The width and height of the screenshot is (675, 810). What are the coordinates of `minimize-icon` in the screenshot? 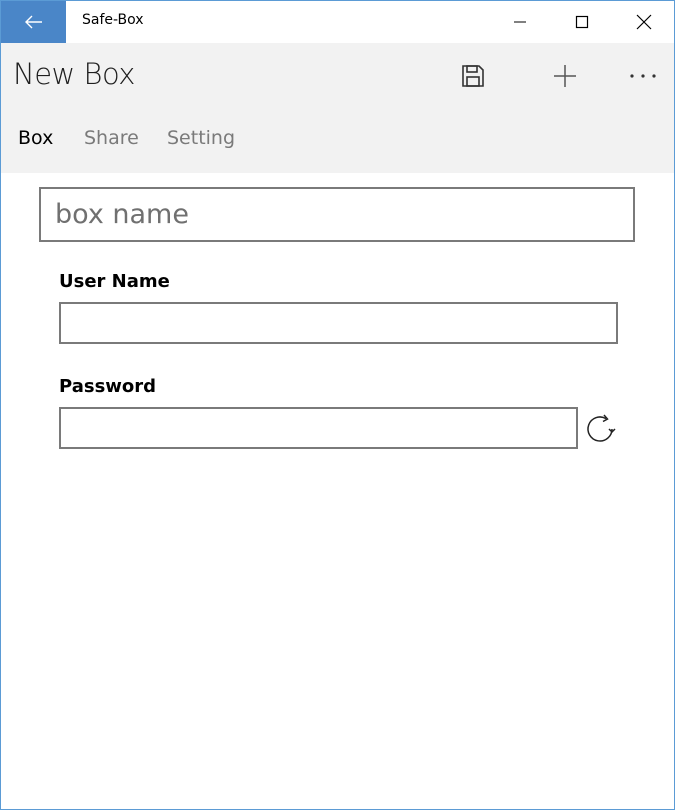 It's located at (520, 22).